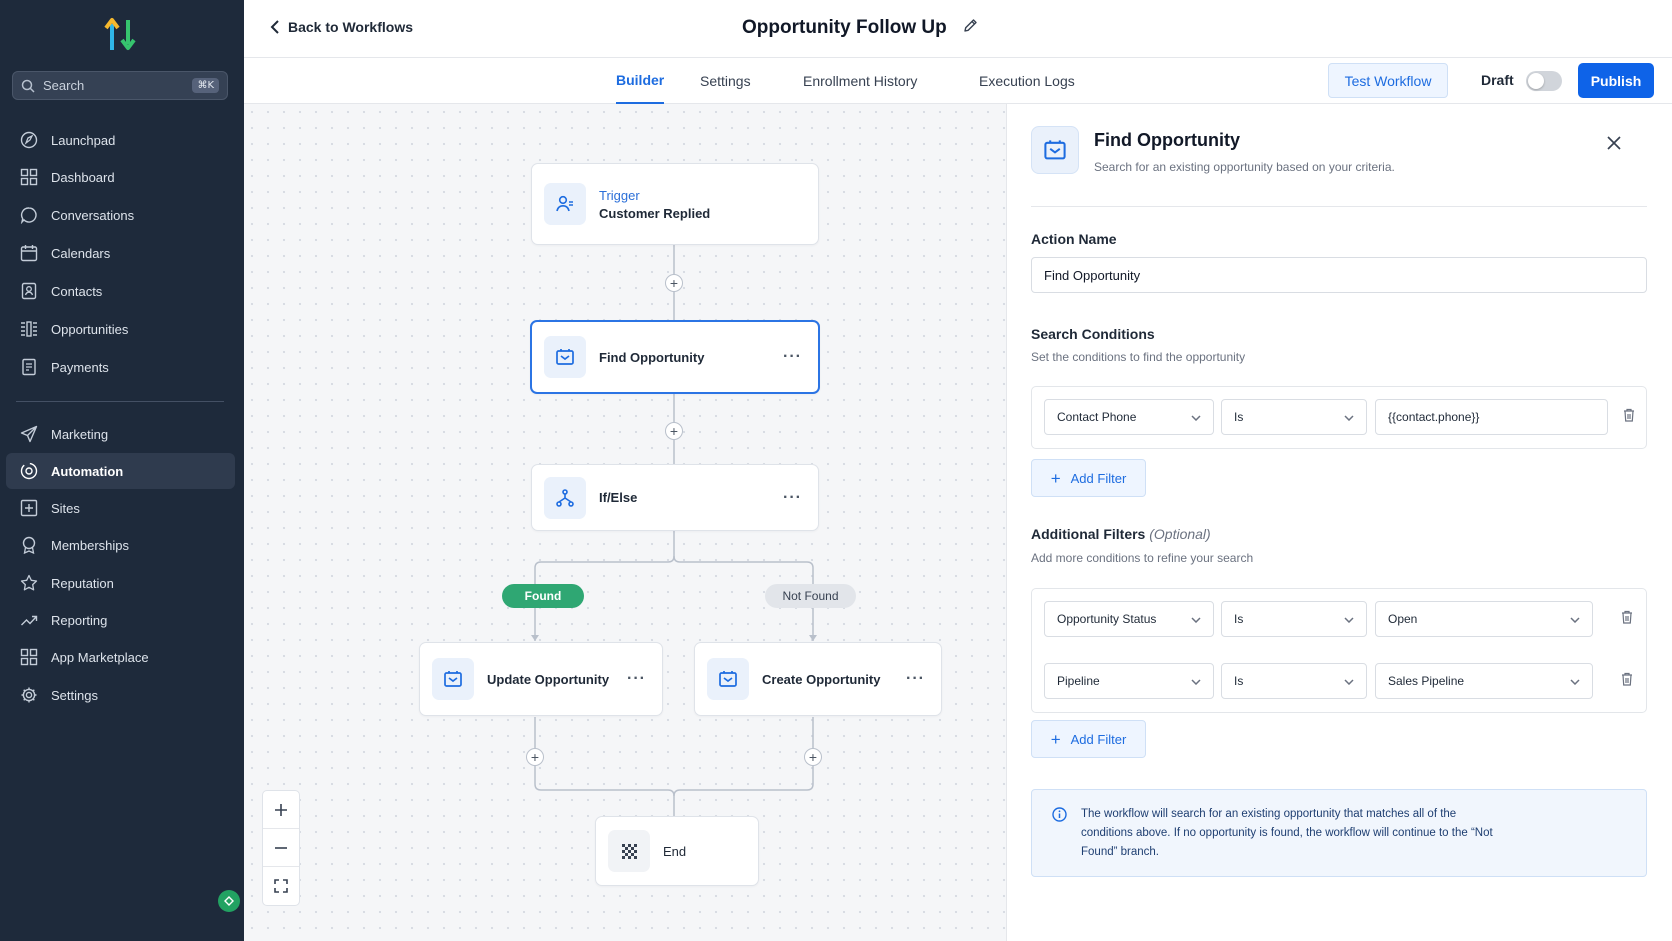 Image resolution: width=1672 pixels, height=941 pixels. What do you see at coordinates (281, 810) in the screenshot?
I see `zoom-in-button` at bounding box center [281, 810].